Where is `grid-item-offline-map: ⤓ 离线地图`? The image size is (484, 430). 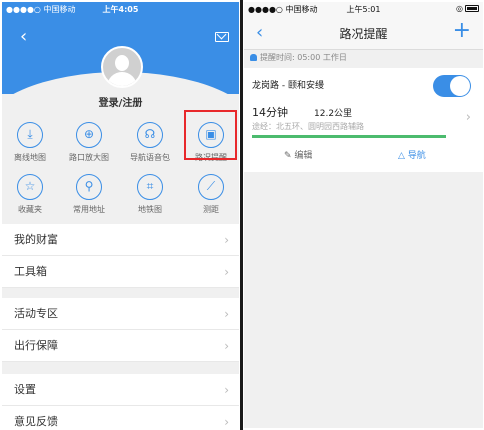 grid-item-offline-map: ⤓ 离线地图 is located at coordinates (30, 142).